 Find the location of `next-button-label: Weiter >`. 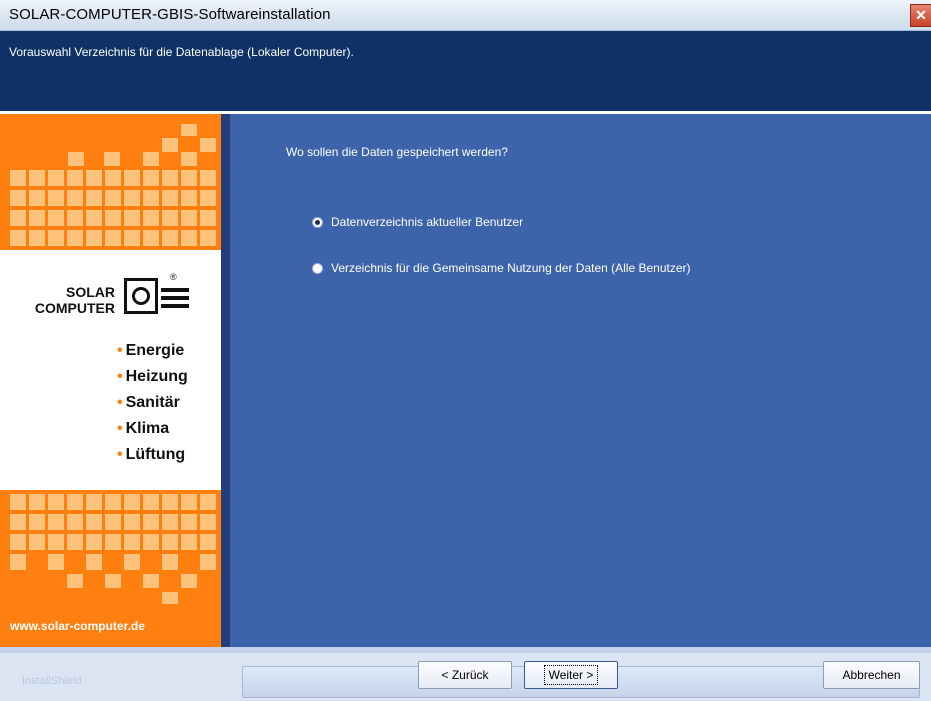

next-button-label: Weiter > is located at coordinates (571, 675).